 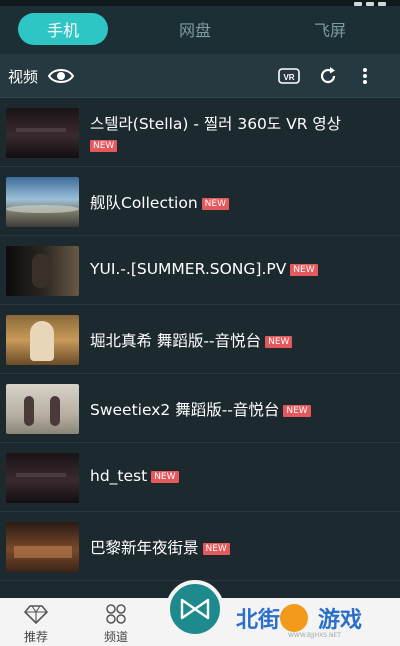 What do you see at coordinates (144, 548) in the screenshot?
I see `video-title-text: 巴黎新年夜街景` at bounding box center [144, 548].